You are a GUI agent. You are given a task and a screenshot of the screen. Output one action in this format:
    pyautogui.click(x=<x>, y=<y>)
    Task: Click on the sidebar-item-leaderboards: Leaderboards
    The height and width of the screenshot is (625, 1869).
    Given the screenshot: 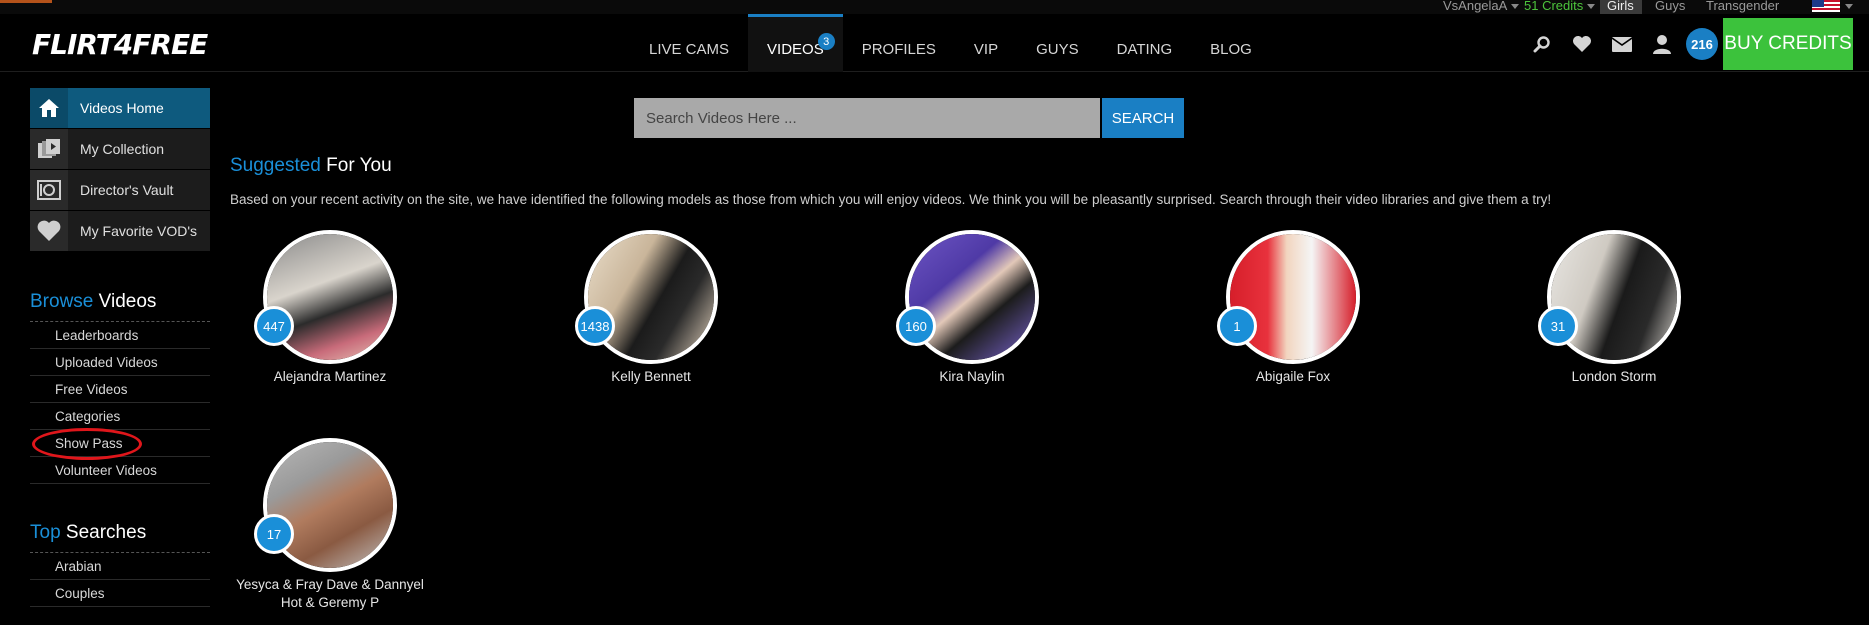 What is the action you would take?
    pyautogui.click(x=120, y=335)
    